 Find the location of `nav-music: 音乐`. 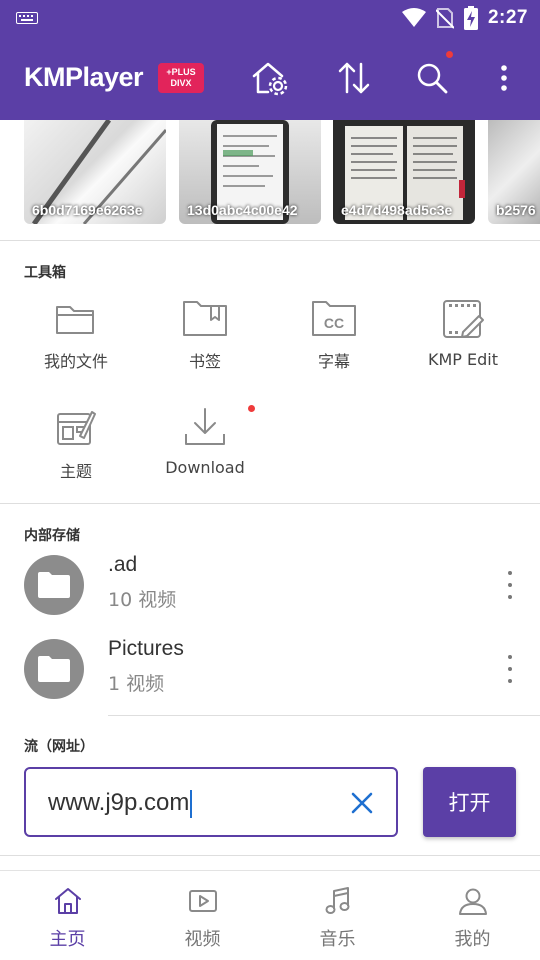

nav-music: 音乐 is located at coordinates (337, 915).